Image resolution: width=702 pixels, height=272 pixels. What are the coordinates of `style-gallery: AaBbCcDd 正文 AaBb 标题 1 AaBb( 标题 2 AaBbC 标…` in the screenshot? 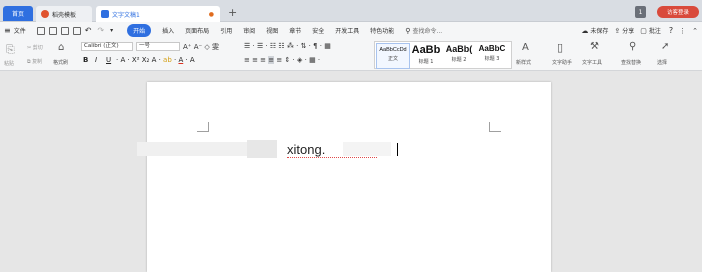 It's located at (443, 55).